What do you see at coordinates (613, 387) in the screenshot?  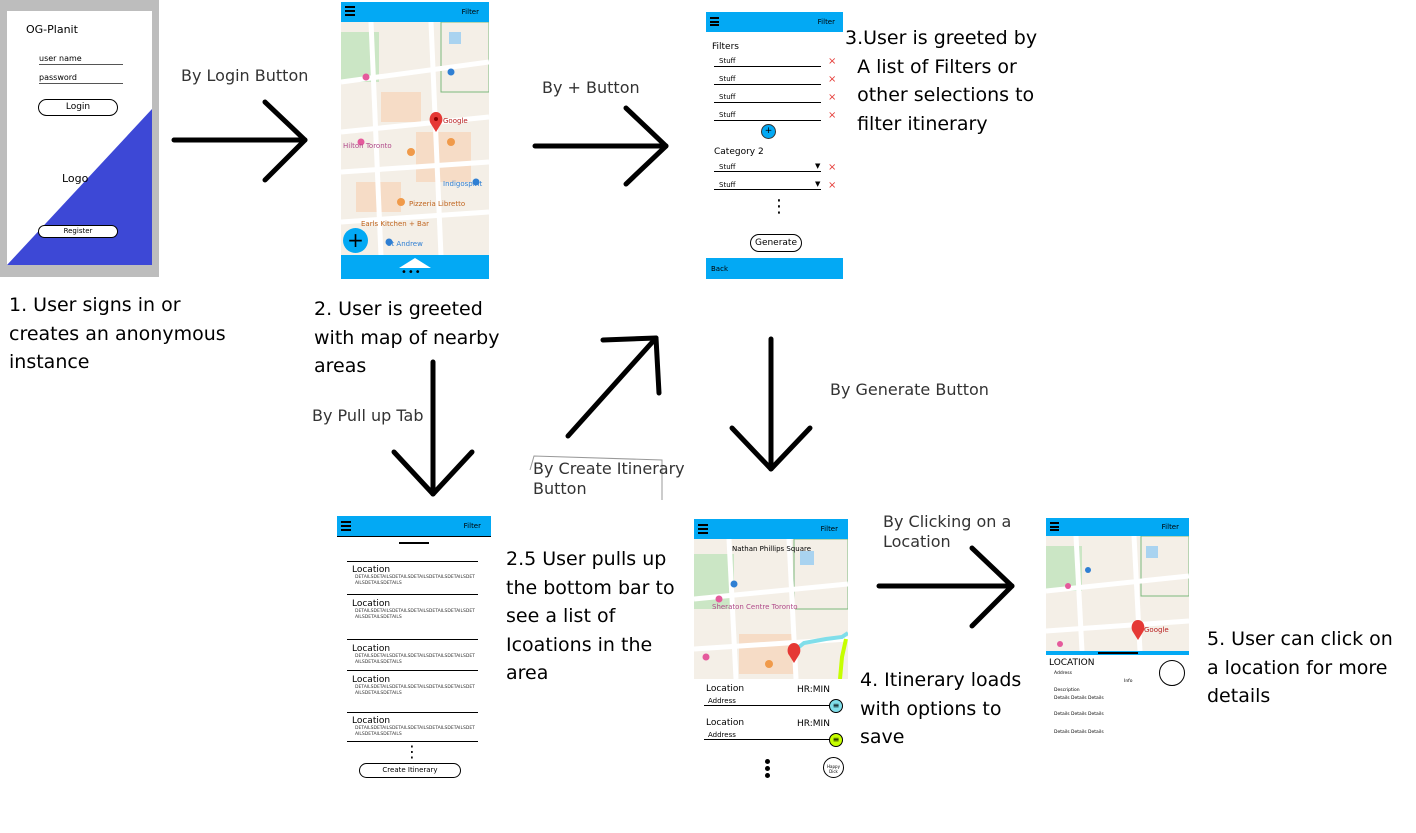 I see `arrow-list-to-filters` at bounding box center [613, 387].